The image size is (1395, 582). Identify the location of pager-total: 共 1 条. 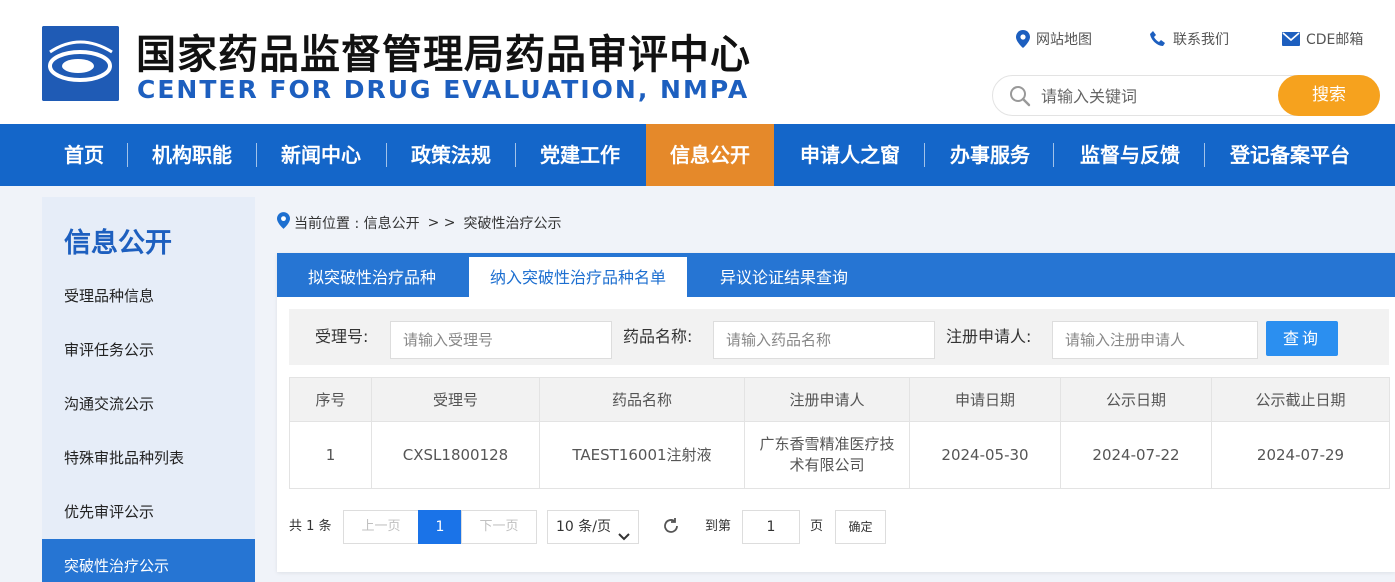
(310, 526).